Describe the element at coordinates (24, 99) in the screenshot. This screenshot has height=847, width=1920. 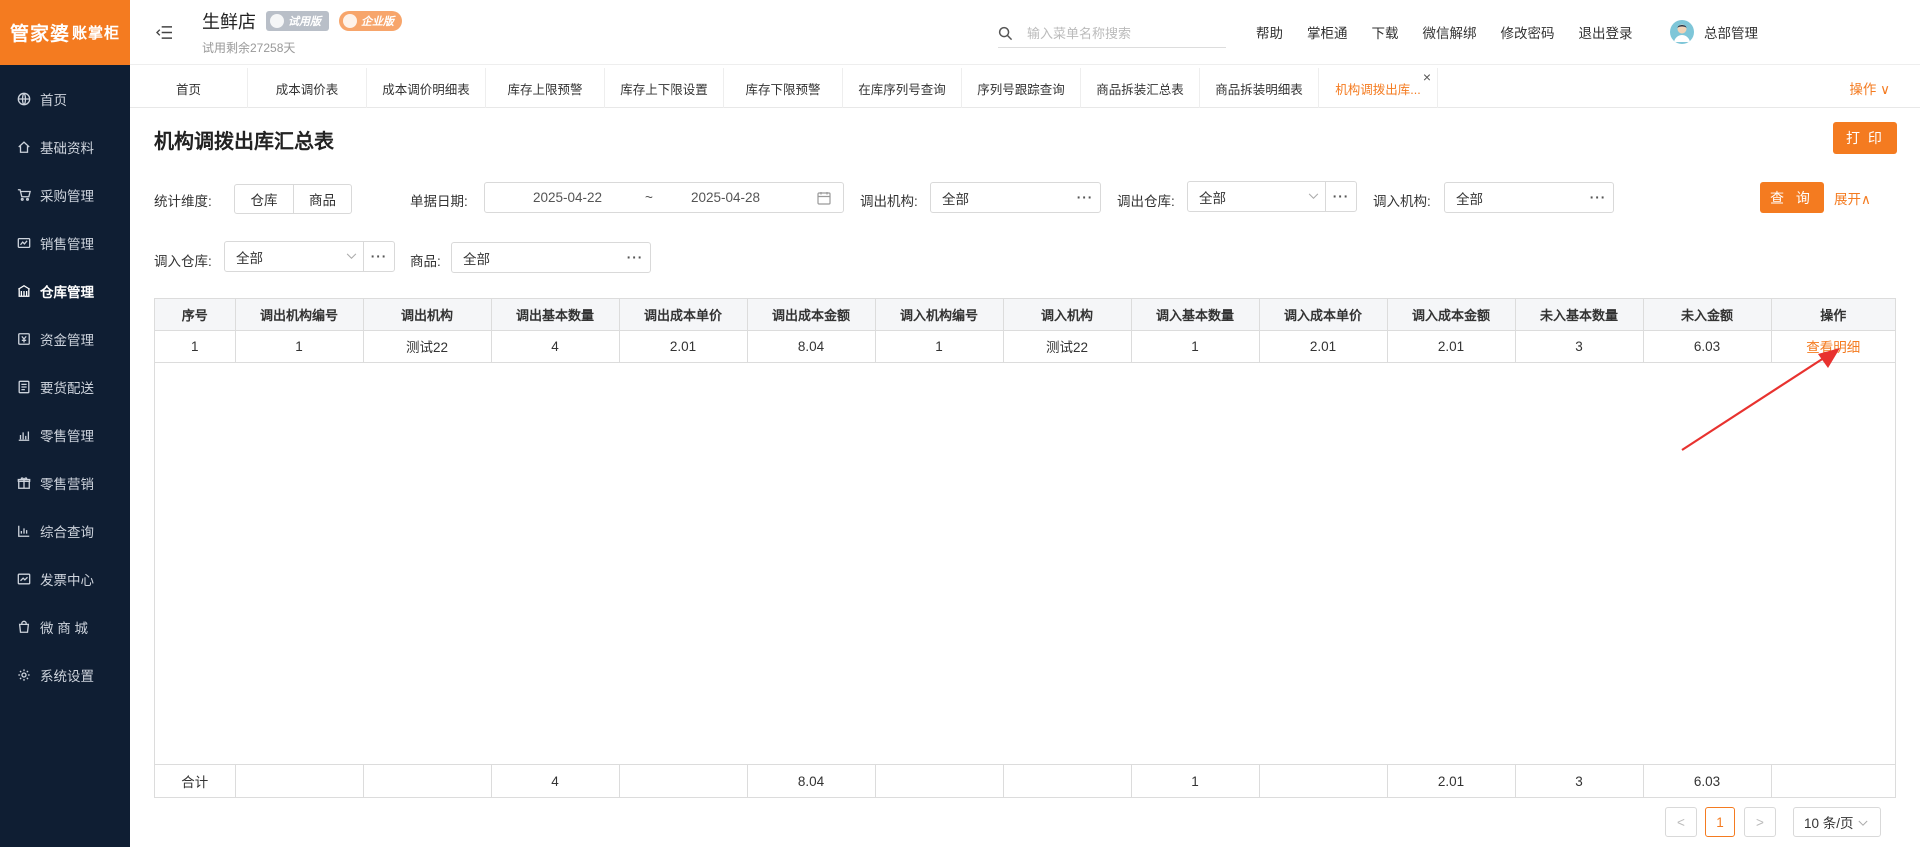
I see `globe-icon` at that location.